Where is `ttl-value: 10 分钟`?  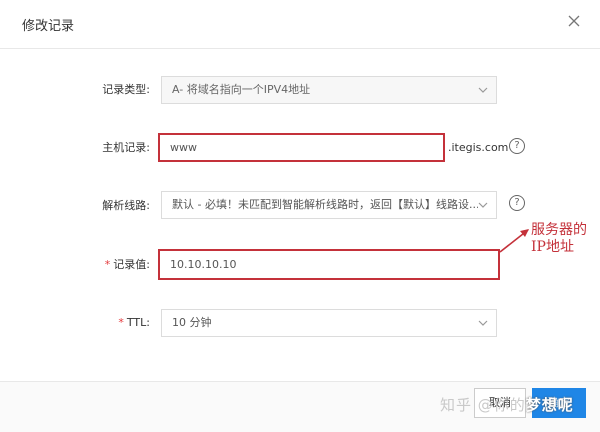 ttl-value: 10 分钟 is located at coordinates (192, 322).